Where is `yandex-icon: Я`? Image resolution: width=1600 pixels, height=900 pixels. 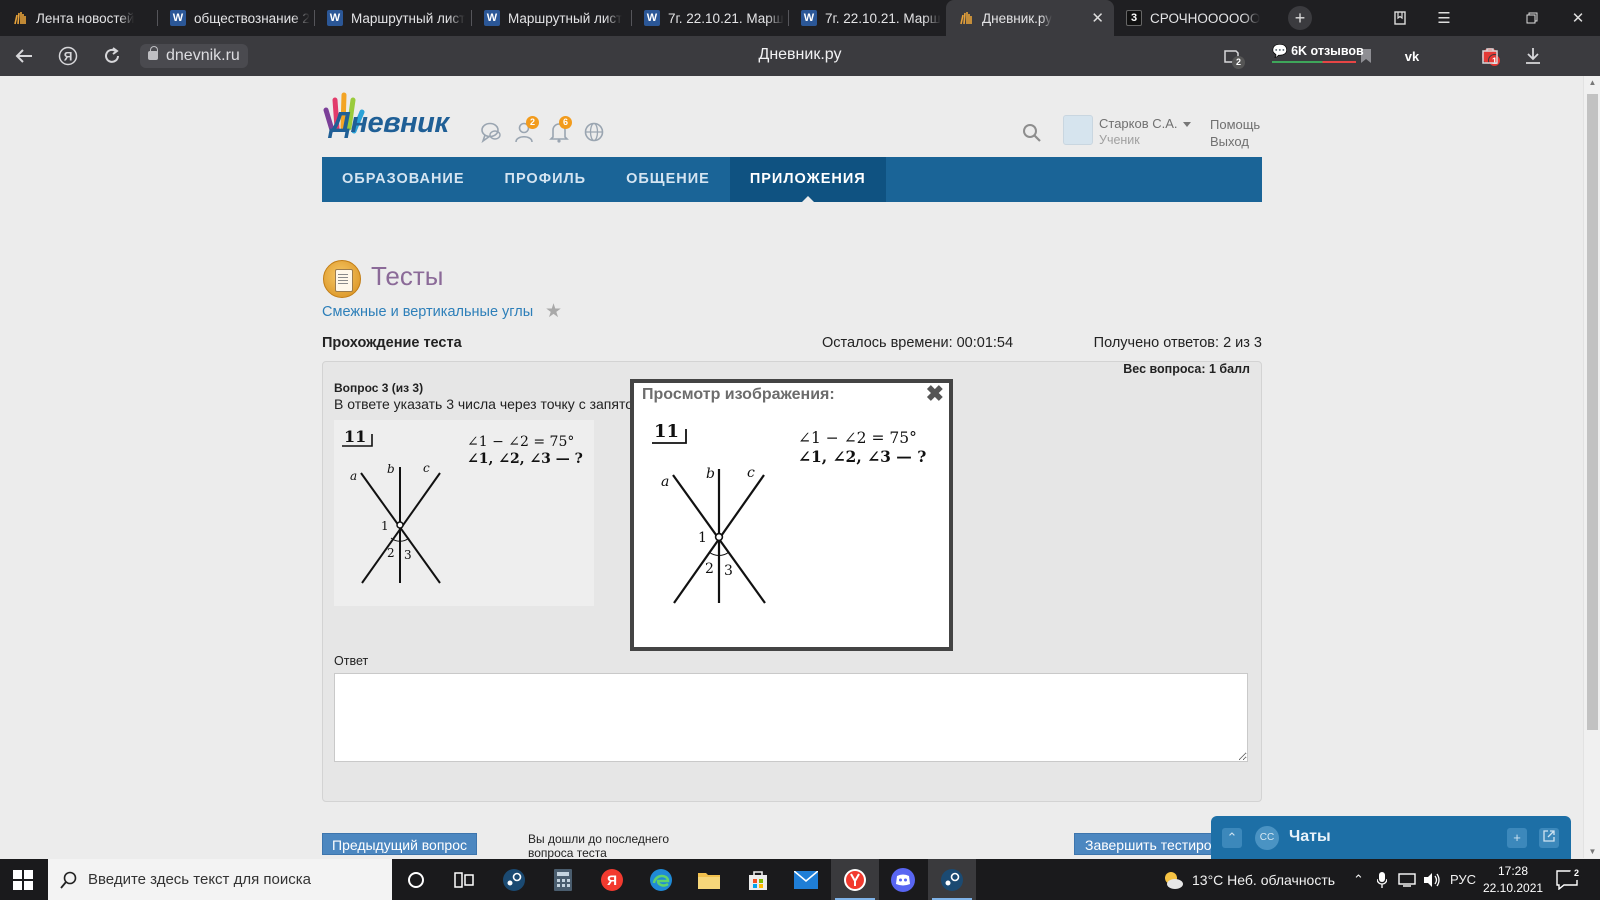
yandex-icon: Я is located at coordinates (612, 879).